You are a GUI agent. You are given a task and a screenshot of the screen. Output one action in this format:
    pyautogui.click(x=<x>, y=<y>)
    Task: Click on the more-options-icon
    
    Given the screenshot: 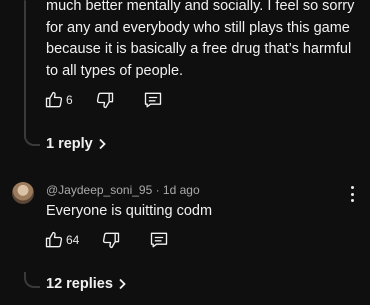 What is the action you would take?
    pyautogui.click(x=352, y=194)
    